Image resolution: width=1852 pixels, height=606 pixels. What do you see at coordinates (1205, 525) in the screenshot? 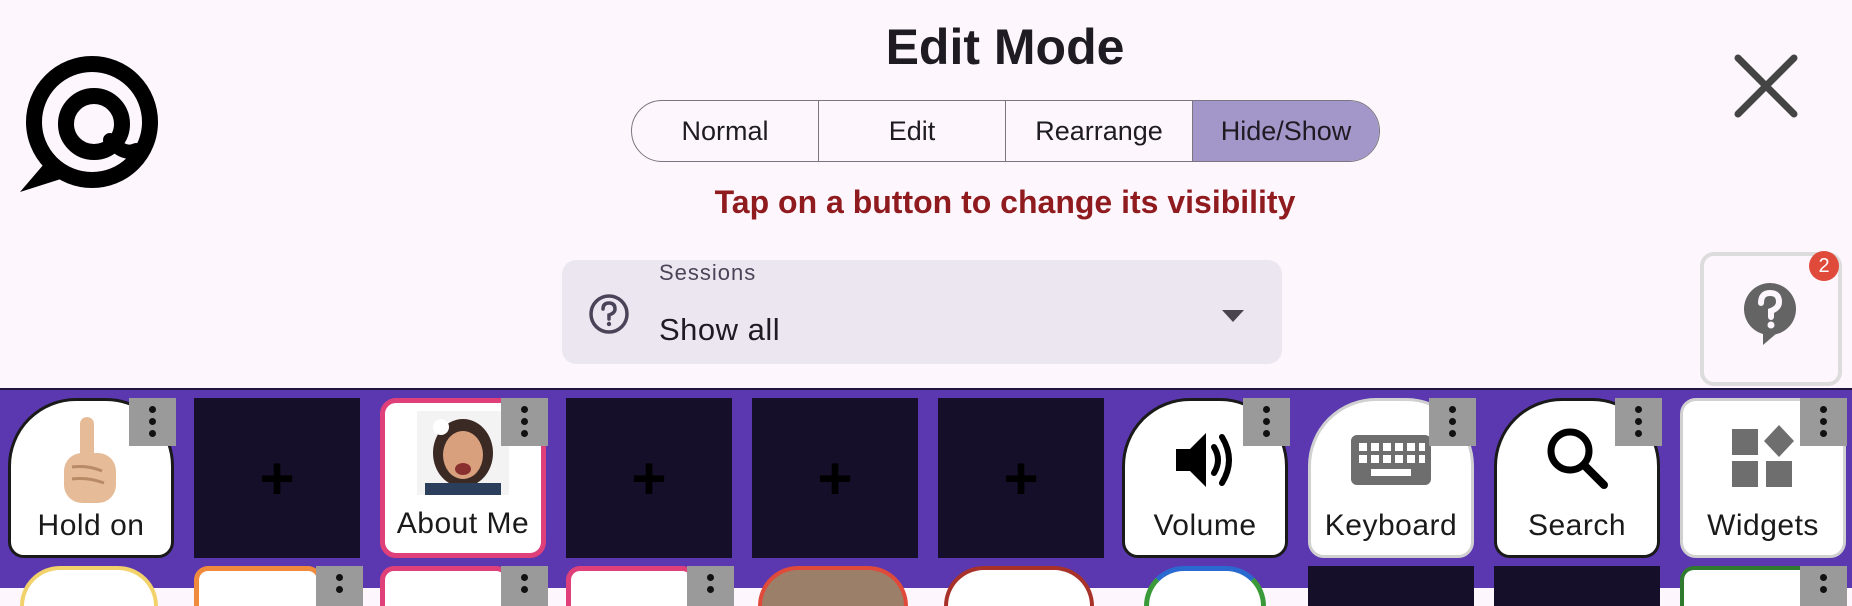
I see `tile-label: Volume` at bounding box center [1205, 525].